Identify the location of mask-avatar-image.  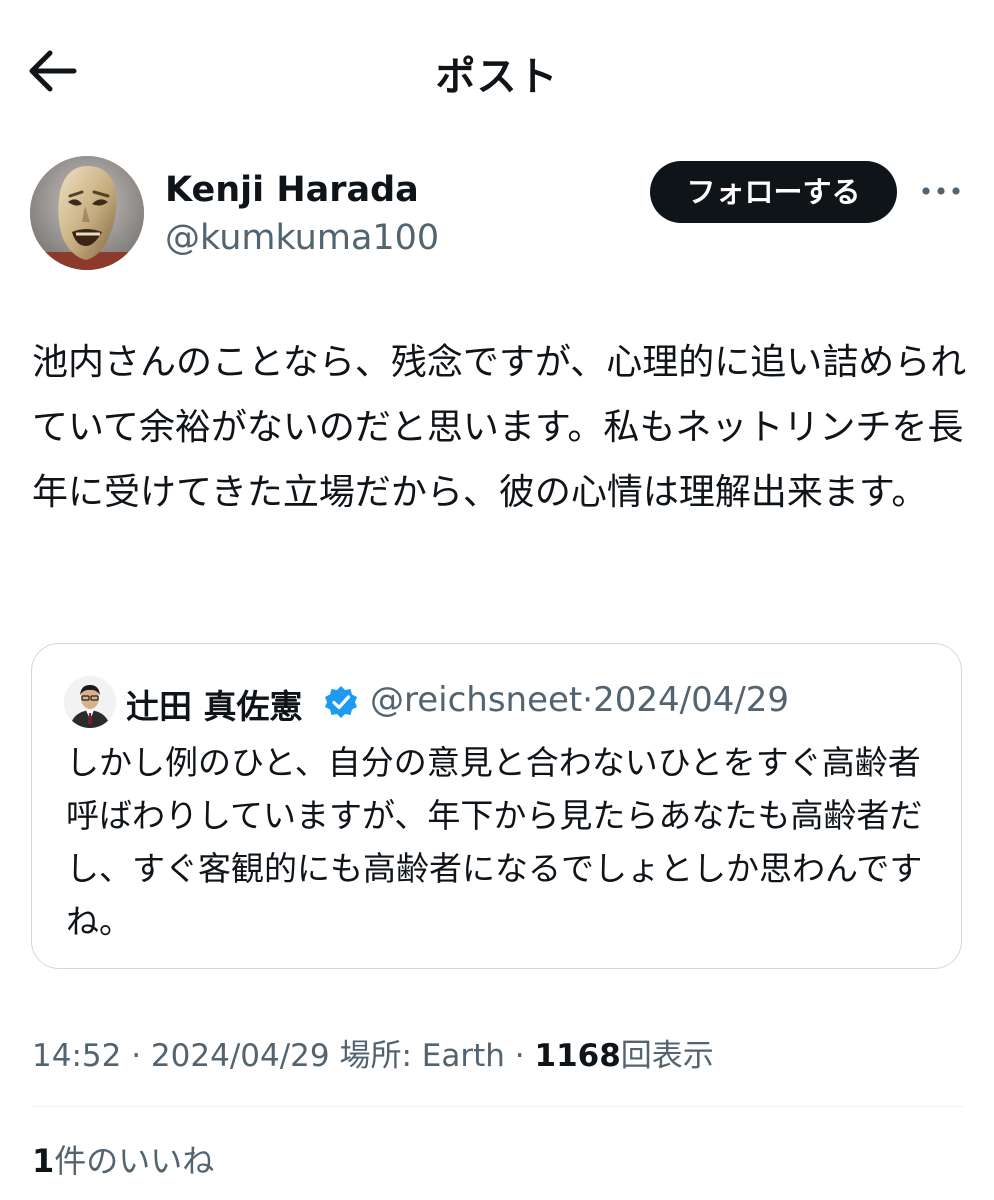
(87, 213).